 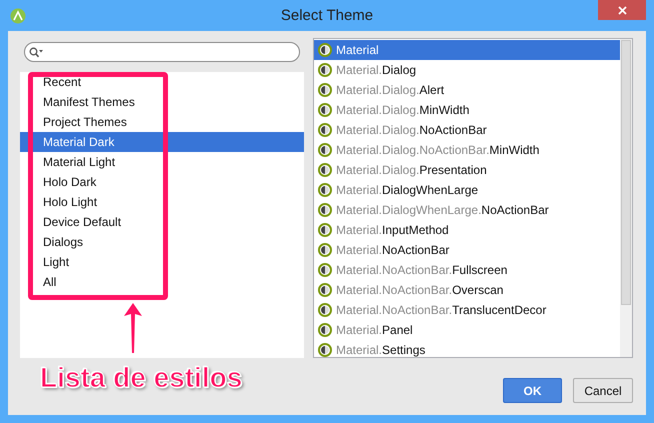 What do you see at coordinates (467, 250) in the screenshot?
I see `theme-item: Material.NoActionBar` at bounding box center [467, 250].